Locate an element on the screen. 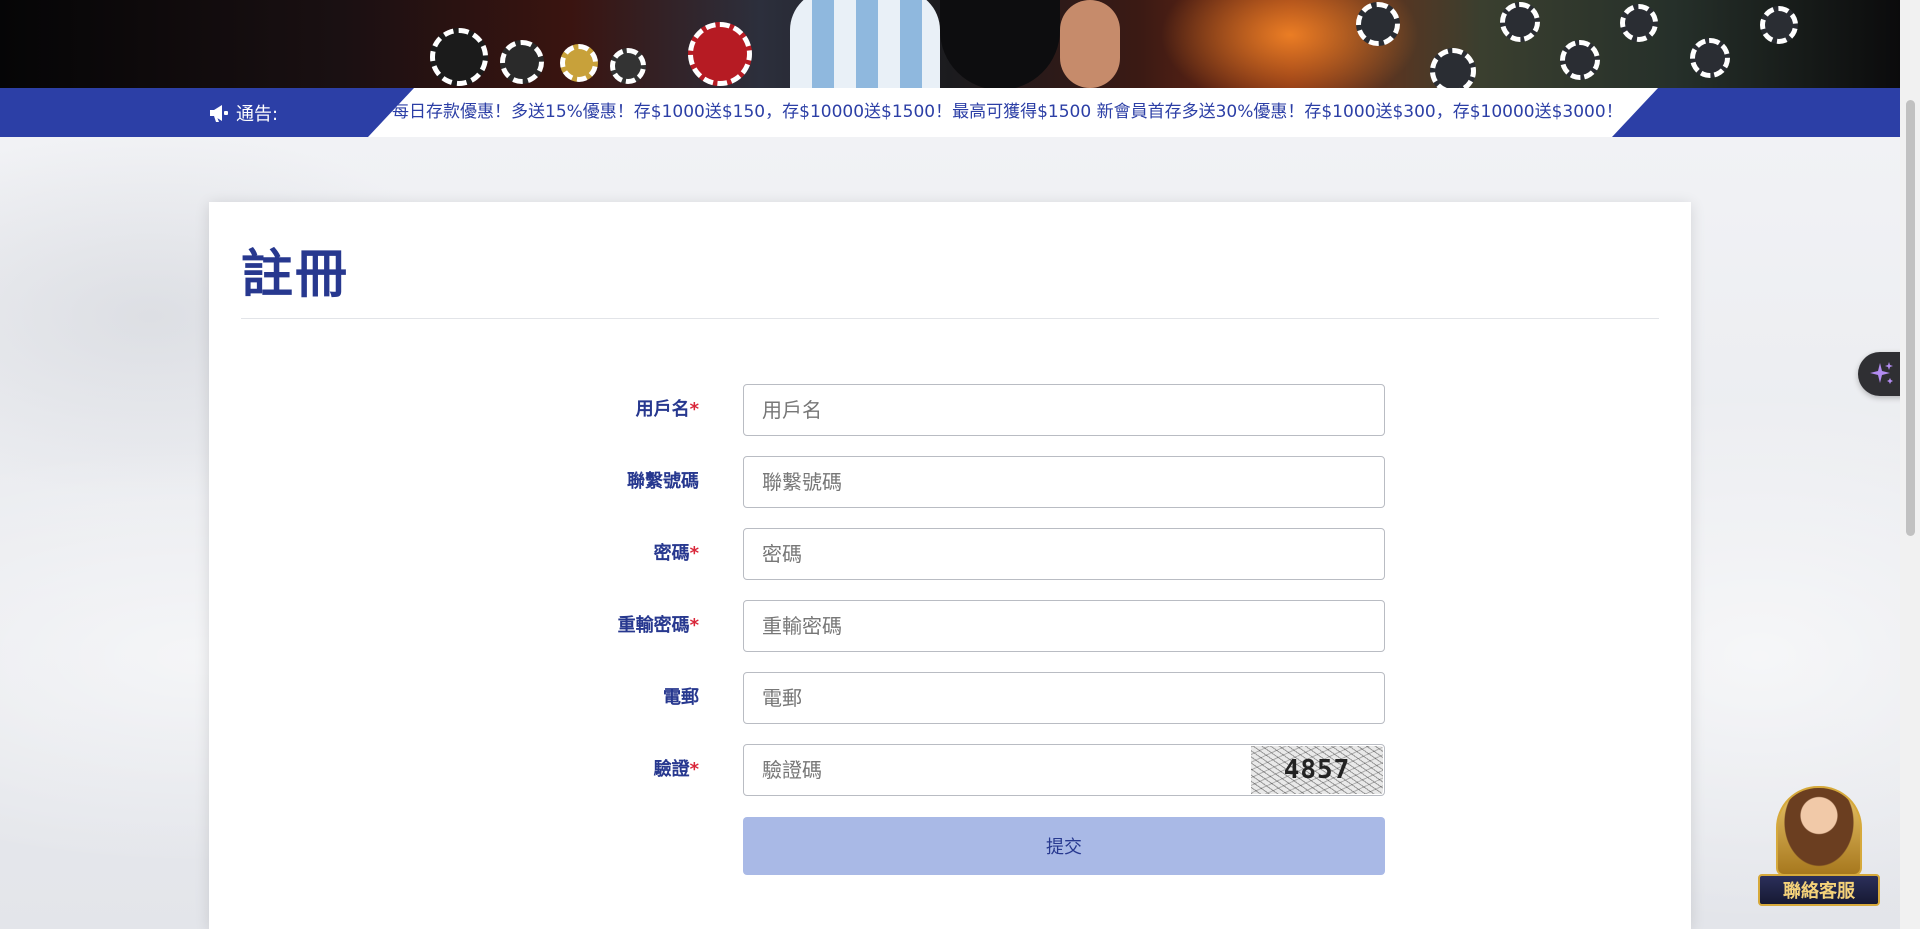  form-row-password: 密碼* is located at coordinates (950, 554).